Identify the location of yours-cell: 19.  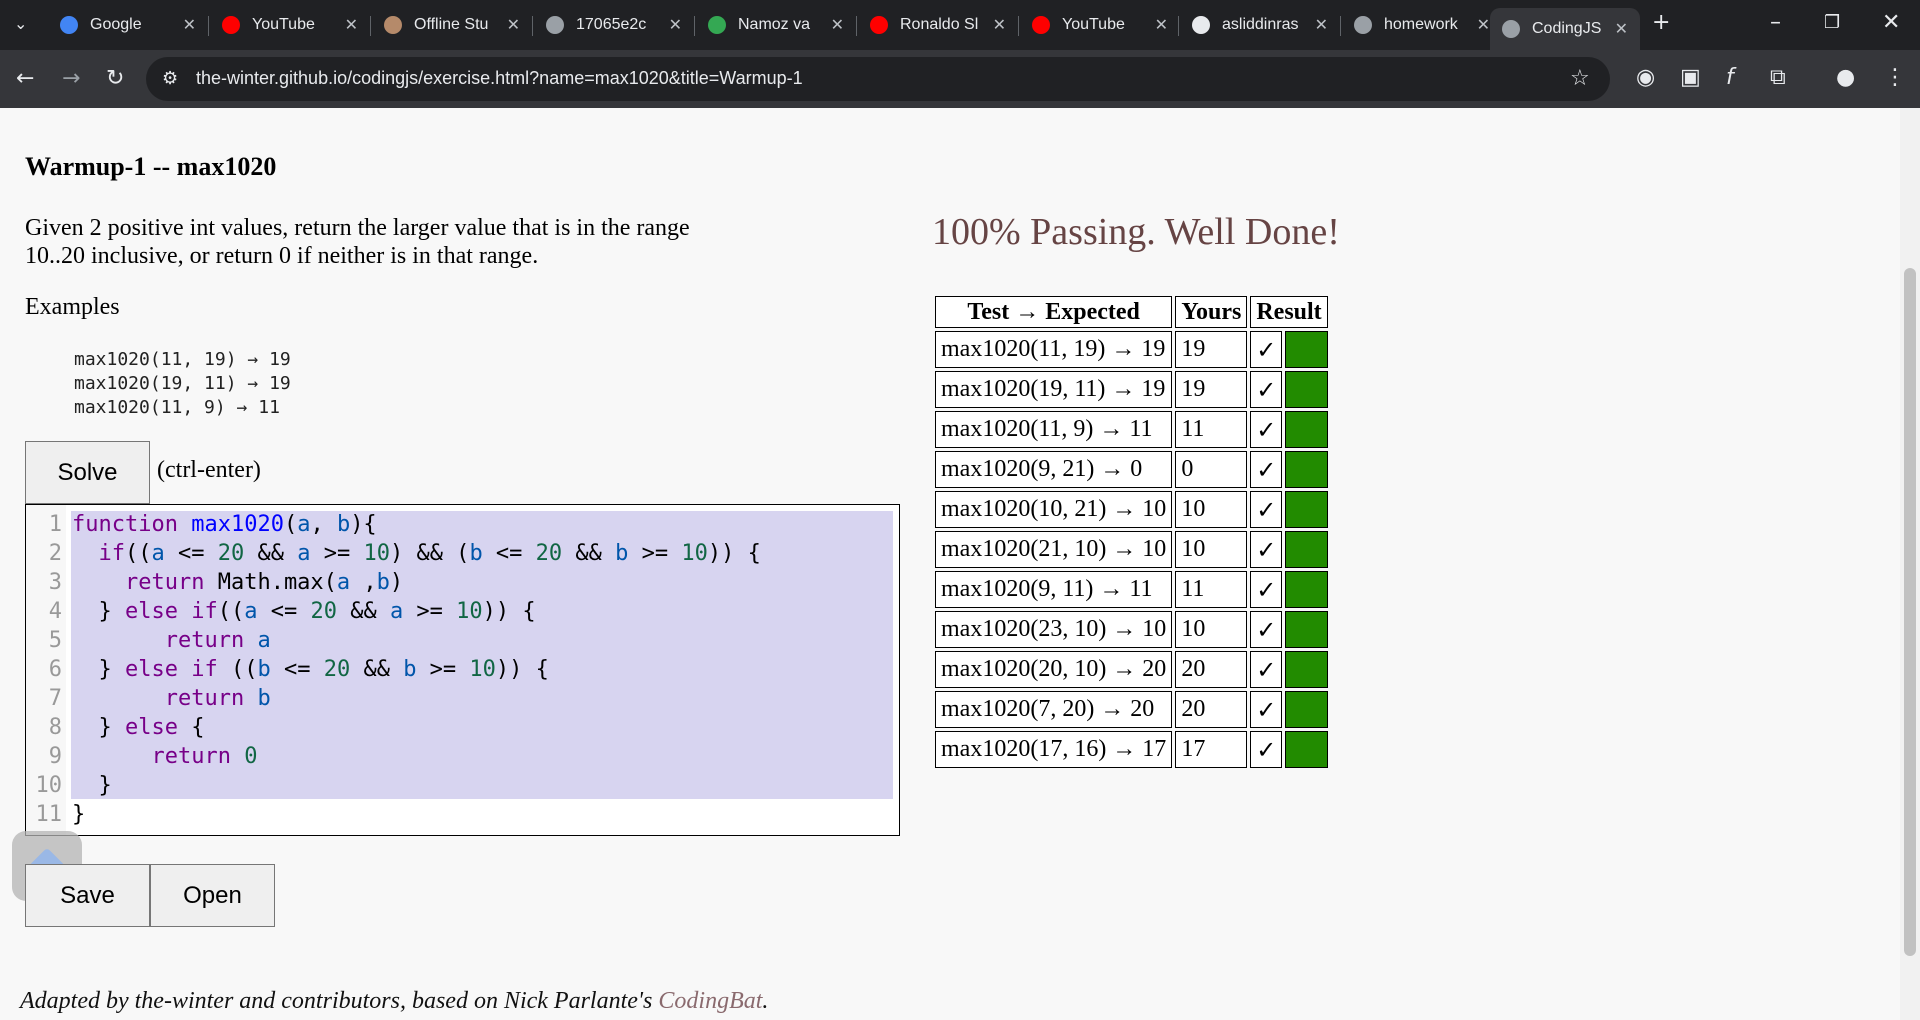
(1211, 349).